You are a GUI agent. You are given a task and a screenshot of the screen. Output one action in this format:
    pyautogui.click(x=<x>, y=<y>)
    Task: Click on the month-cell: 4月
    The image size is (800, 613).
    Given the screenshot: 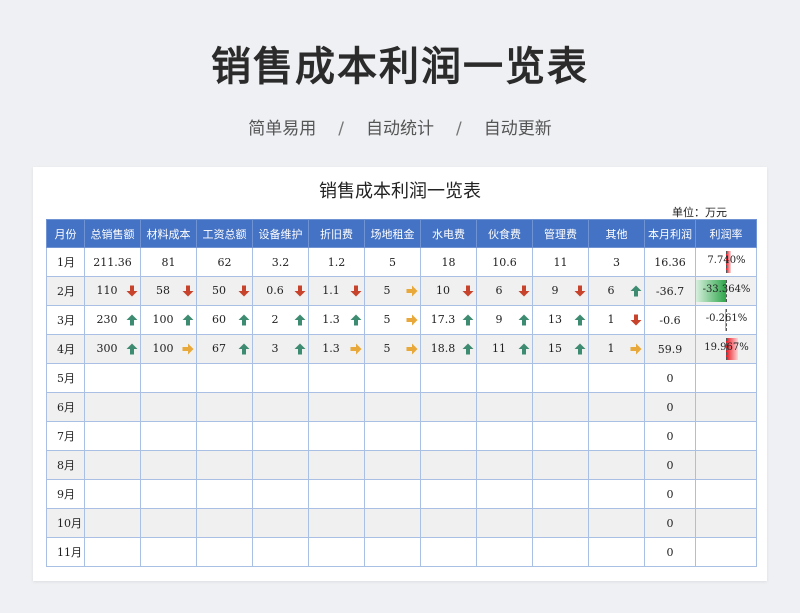 What is the action you would take?
    pyautogui.click(x=65, y=349)
    